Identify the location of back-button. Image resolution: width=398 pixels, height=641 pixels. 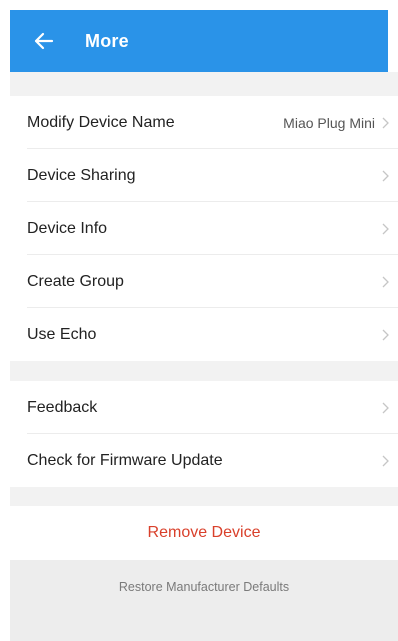
(44, 41).